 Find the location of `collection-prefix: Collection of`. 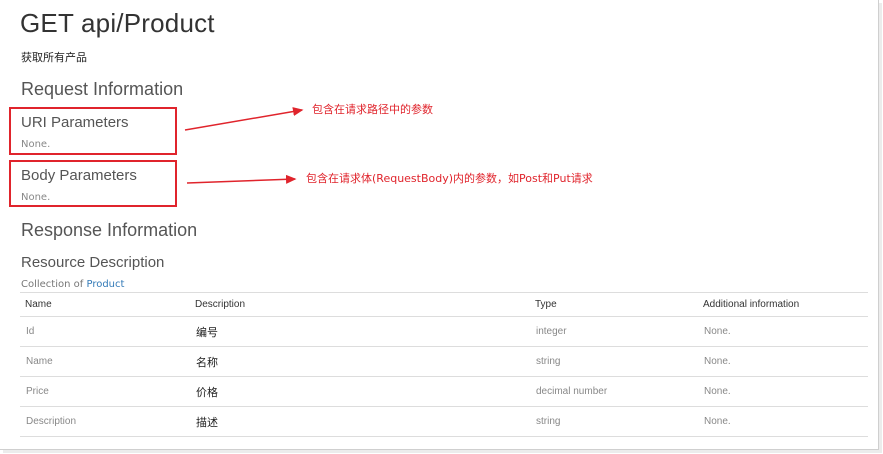

collection-prefix: Collection of is located at coordinates (52, 284).